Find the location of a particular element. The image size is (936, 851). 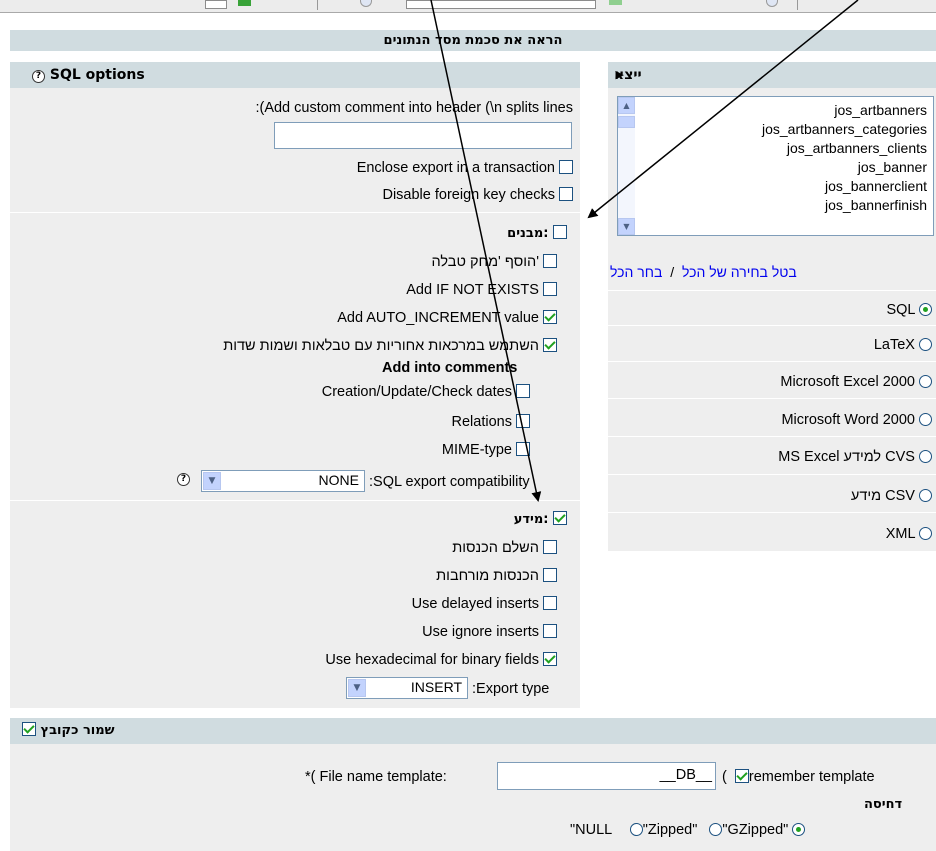

compression-none-radio is located at coordinates (636, 829).